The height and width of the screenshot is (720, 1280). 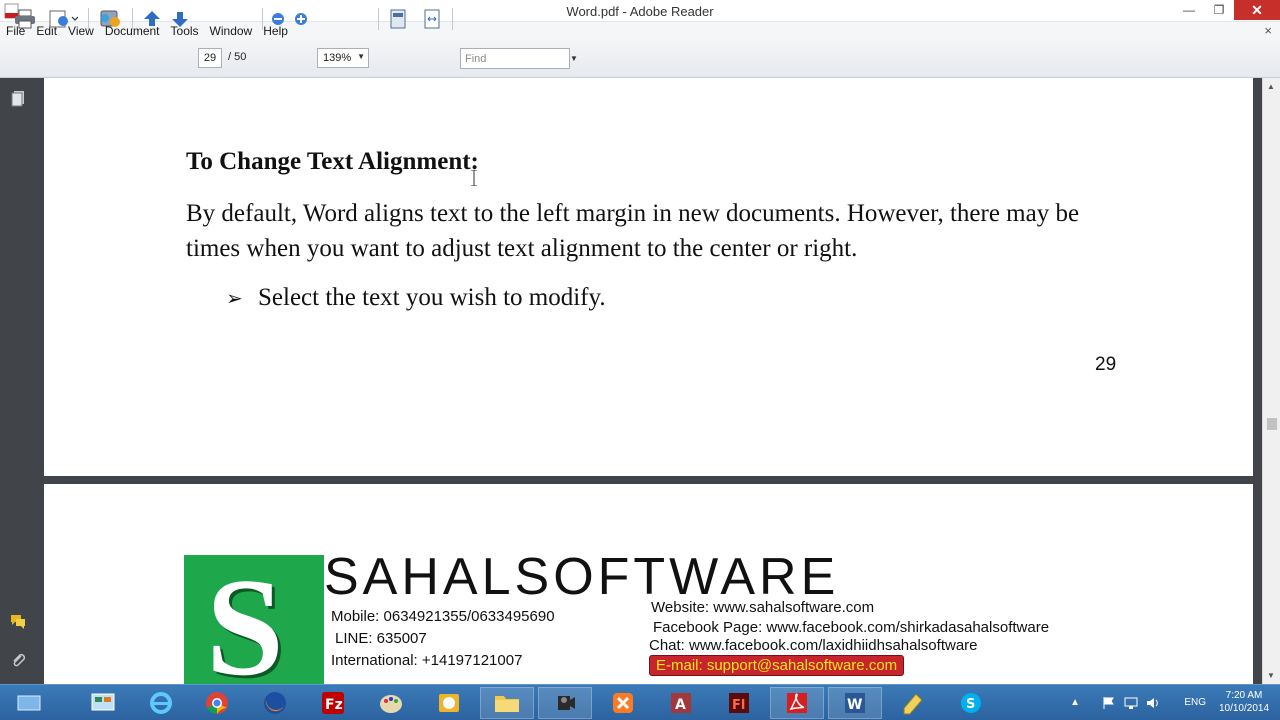 What do you see at coordinates (18, 381) in the screenshot?
I see `navigation-pane` at bounding box center [18, 381].